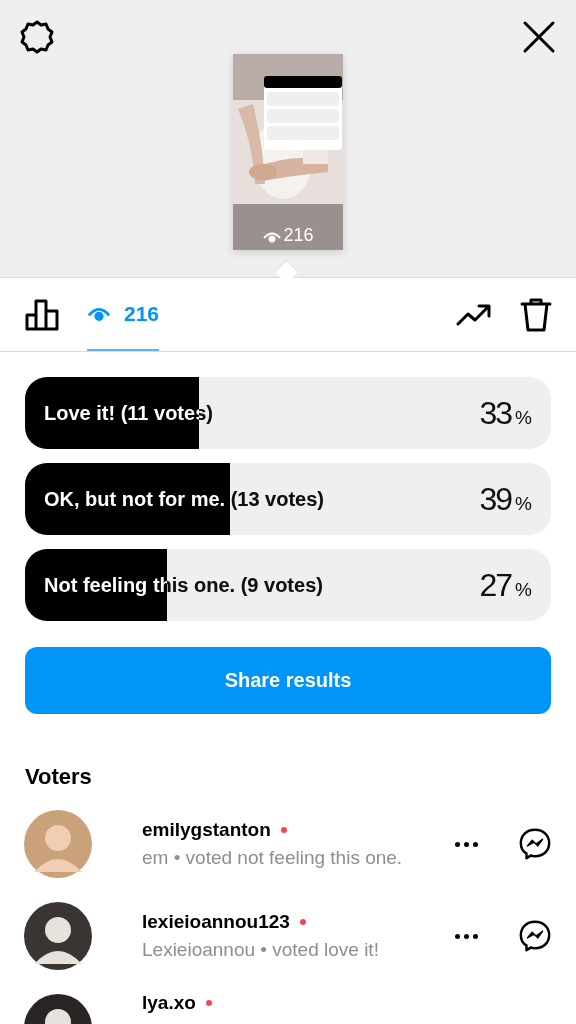 This screenshot has height=1024, width=576. I want to click on username: lexieioannou123, so click(216, 922).